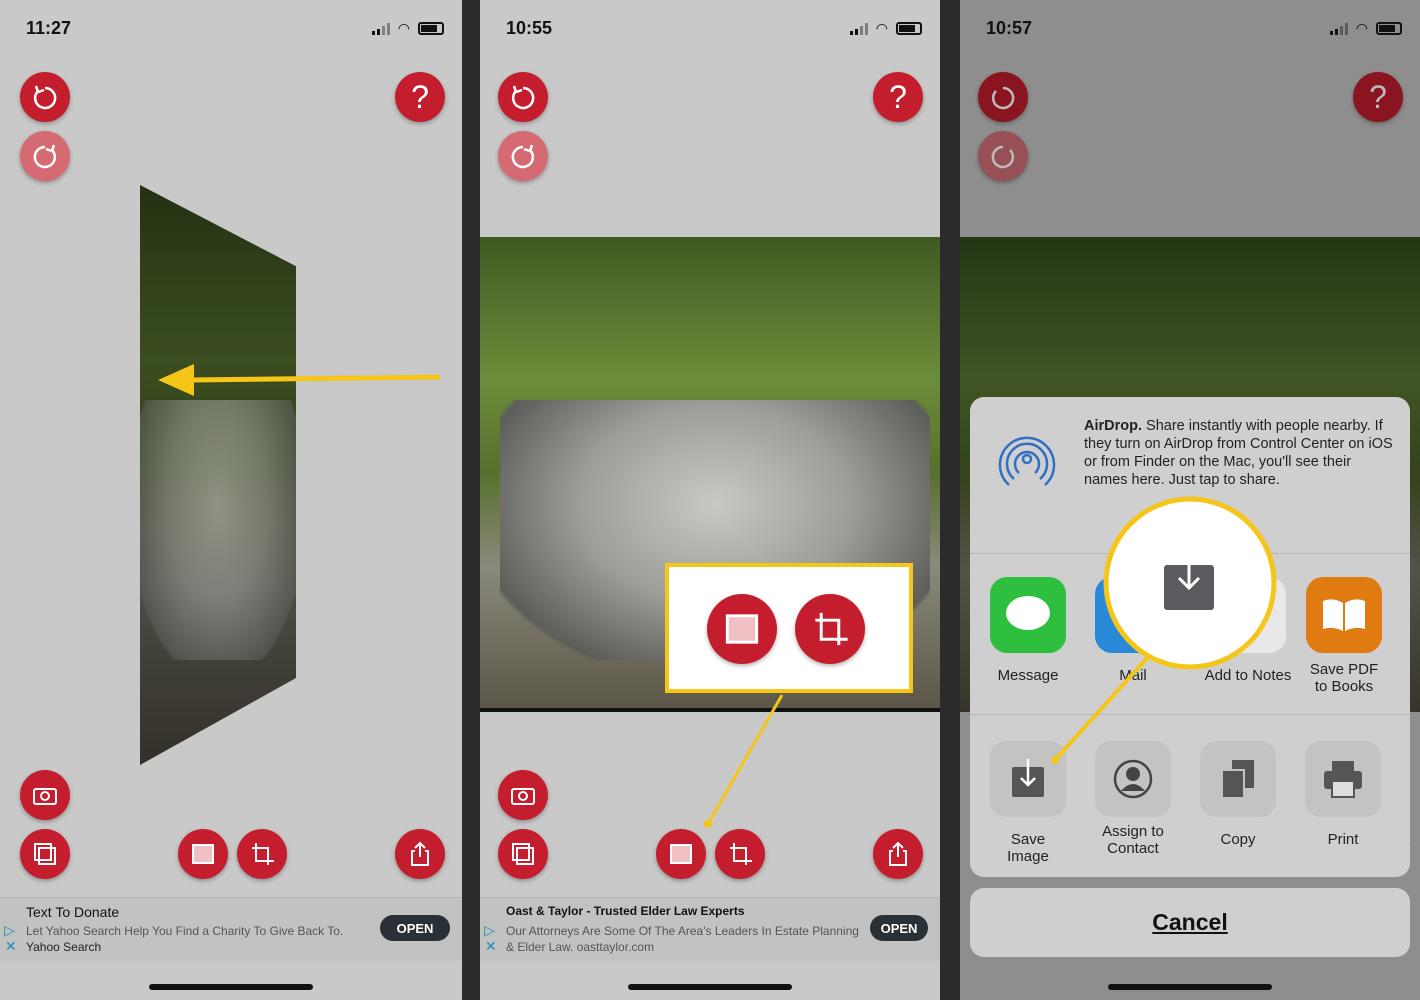 The width and height of the screenshot is (1420, 1000). Describe the element at coordinates (1164, 630) in the screenshot. I see `magnifier-annotation` at that location.